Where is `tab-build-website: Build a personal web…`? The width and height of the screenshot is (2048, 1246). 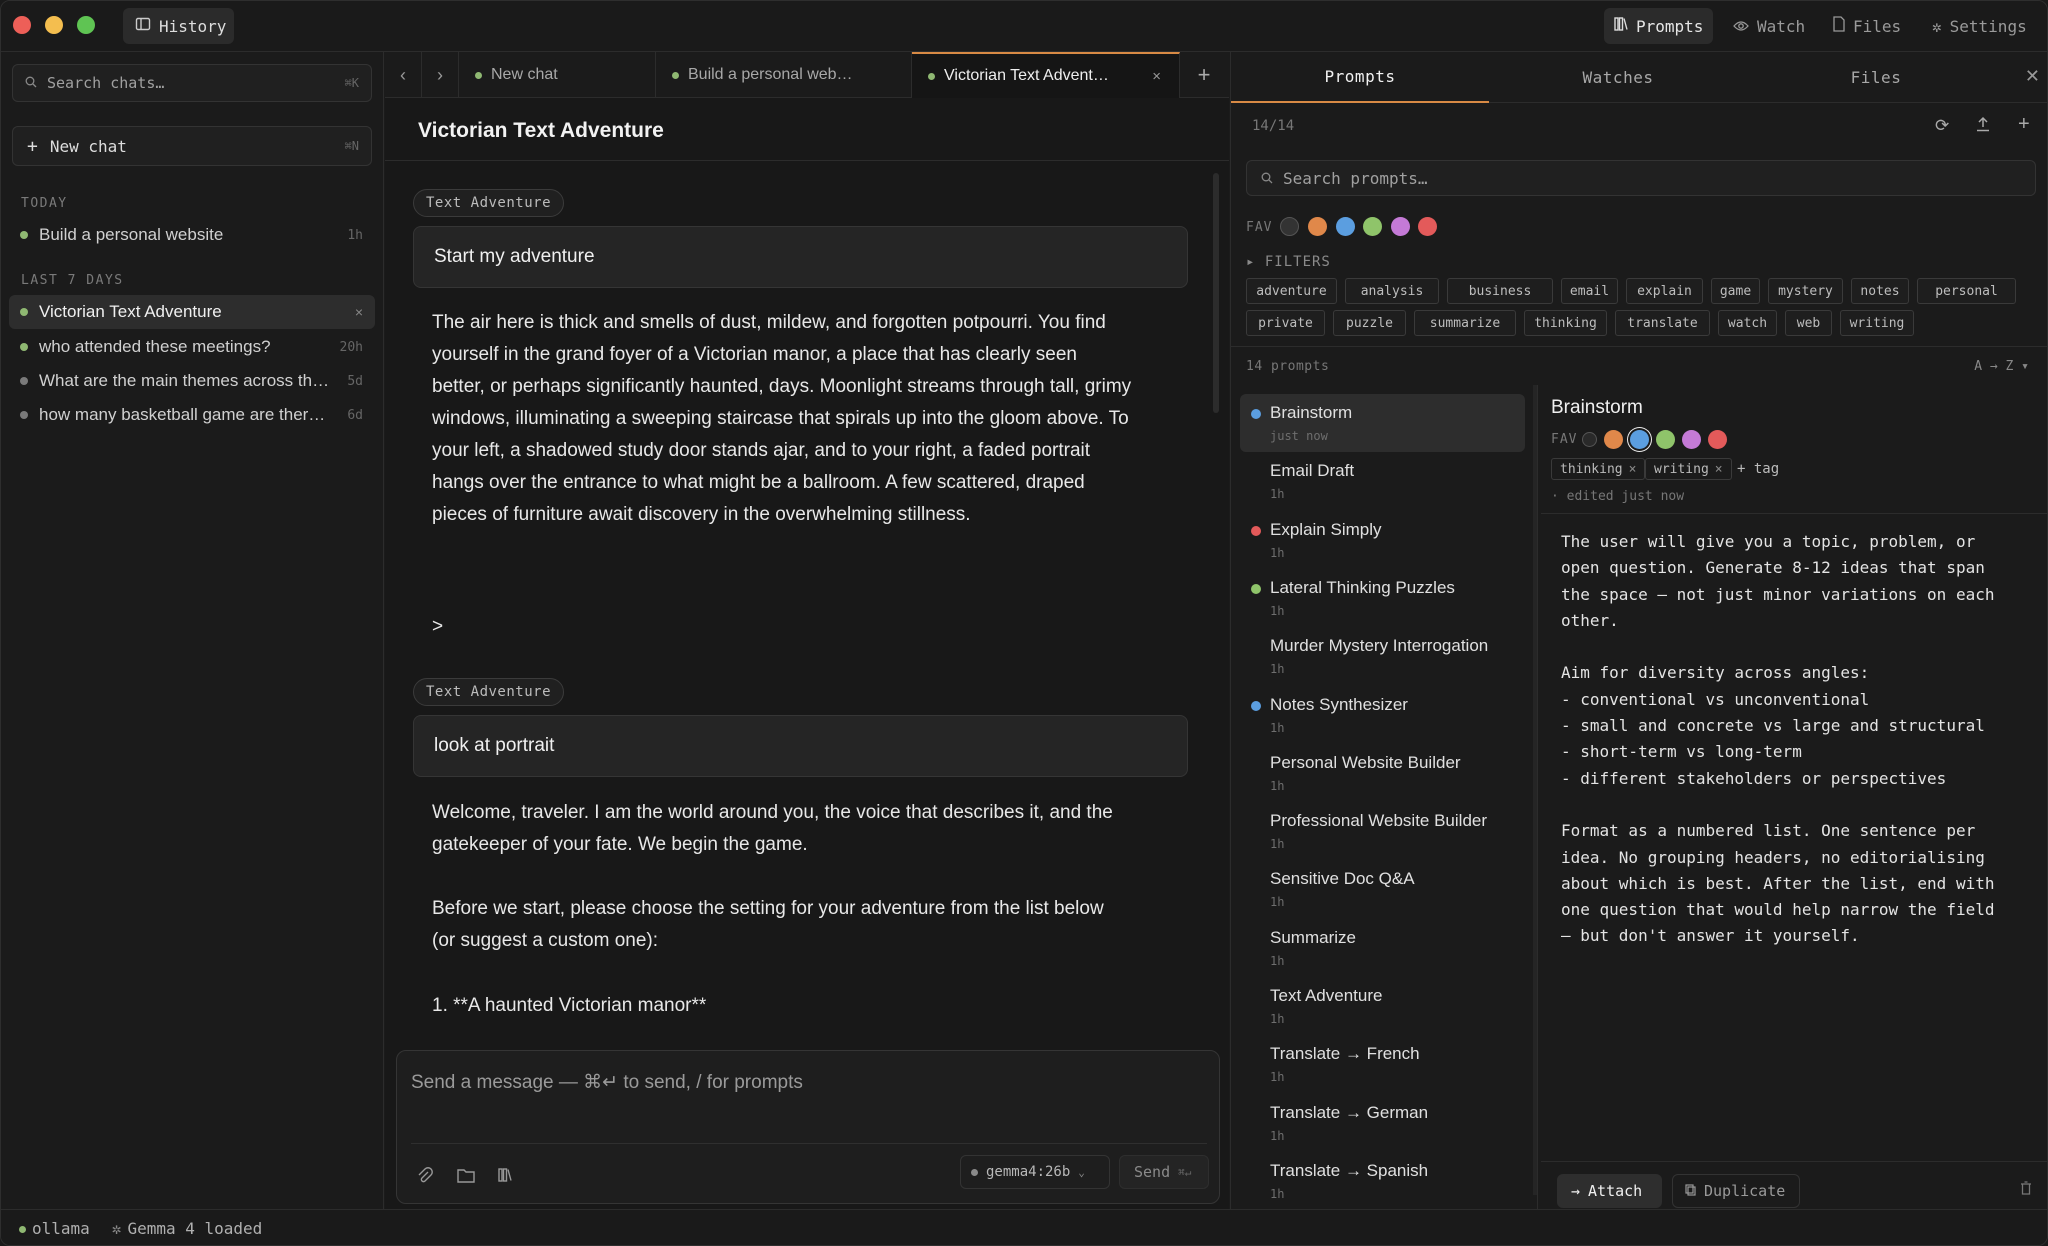
tab-build-website: Build a personal web… is located at coordinates (784, 75).